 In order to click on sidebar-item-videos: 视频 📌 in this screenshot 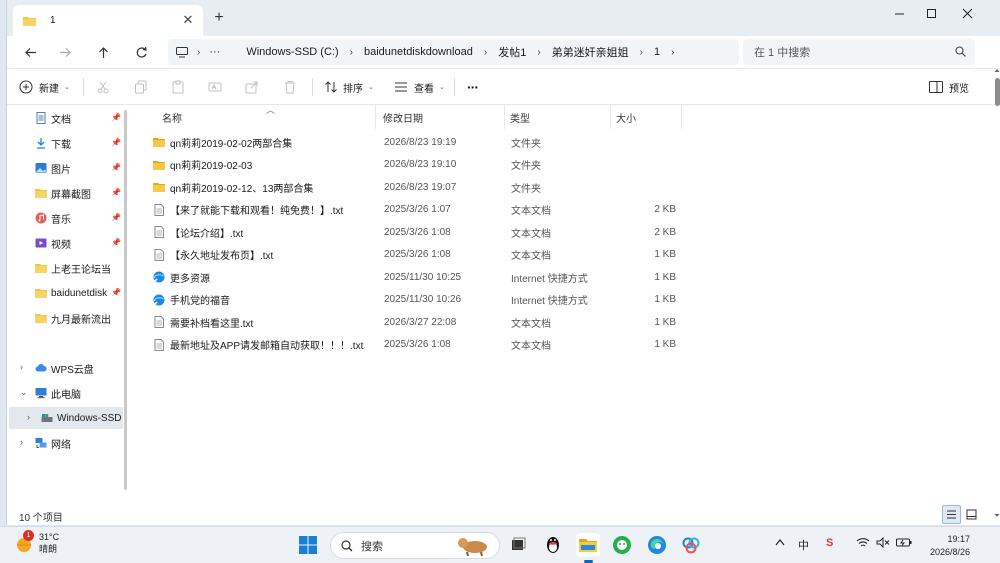, I will do `click(67, 243)`.